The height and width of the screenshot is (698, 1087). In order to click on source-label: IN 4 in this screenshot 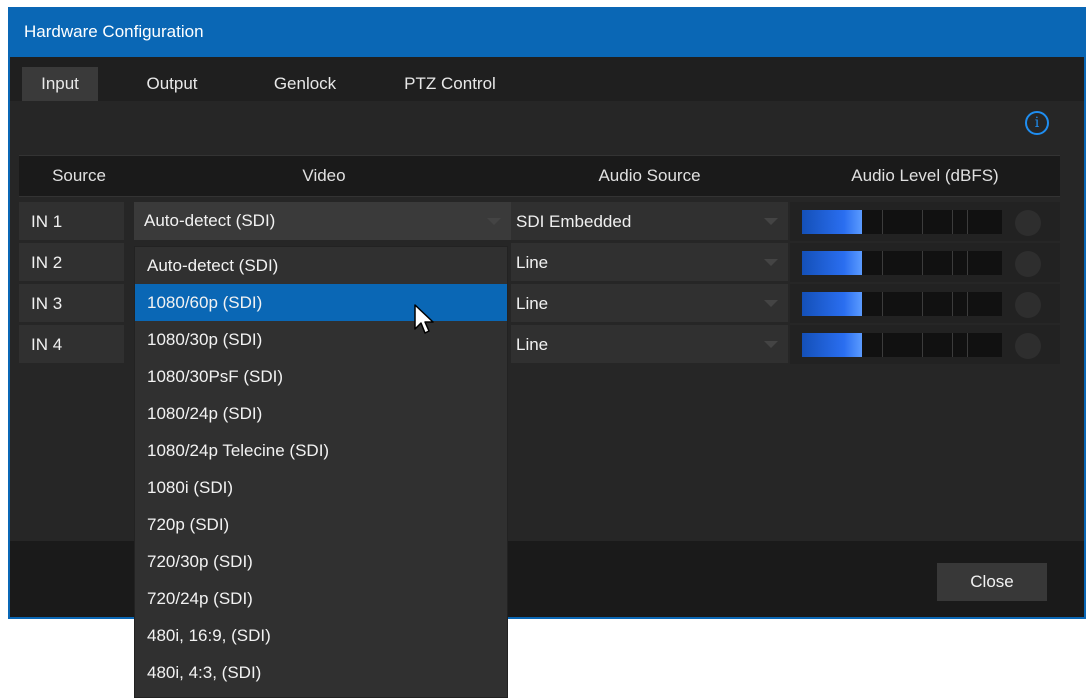, I will do `click(71, 344)`.